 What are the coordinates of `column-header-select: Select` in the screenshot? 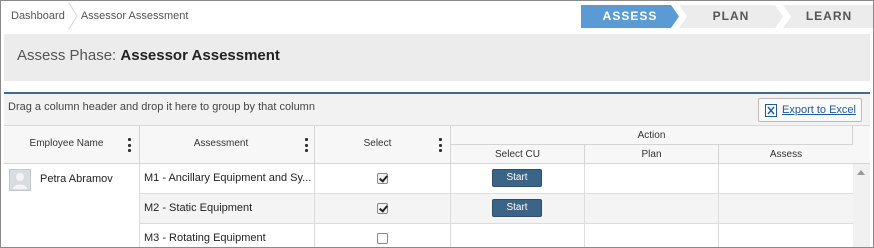 It's located at (383, 145).